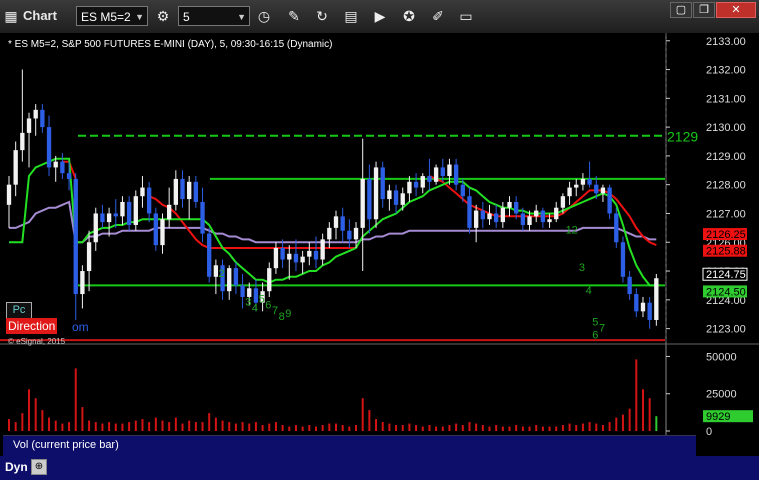 The height and width of the screenshot is (480, 759). Describe the element at coordinates (214, 16) in the screenshot. I see `interval-input: 5 ▼` at that location.